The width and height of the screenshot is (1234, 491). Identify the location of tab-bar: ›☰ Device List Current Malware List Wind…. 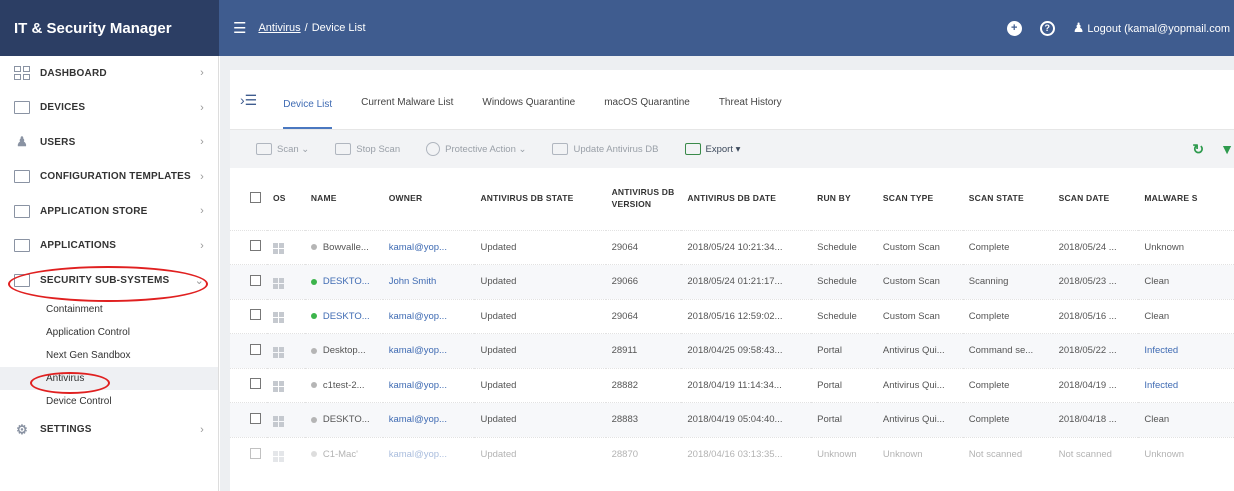
(732, 100).